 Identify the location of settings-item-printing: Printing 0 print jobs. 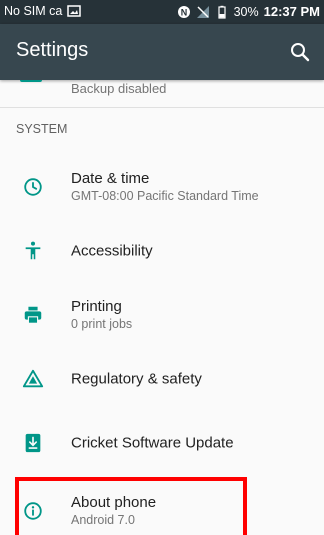
(162, 315).